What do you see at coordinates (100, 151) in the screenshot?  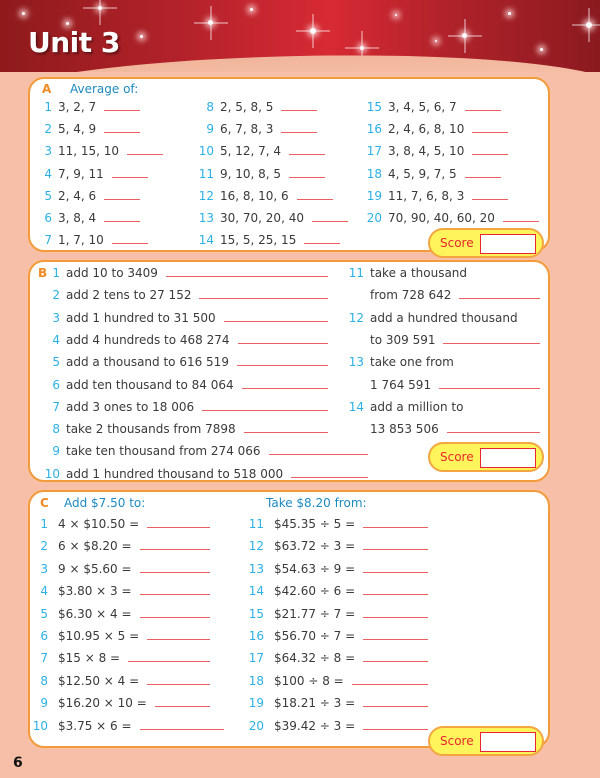 I see `question-item: 3 11, 15, 10` at bounding box center [100, 151].